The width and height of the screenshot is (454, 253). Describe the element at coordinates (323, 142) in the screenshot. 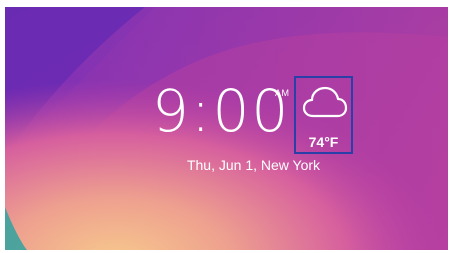

I see `temperature-label: 74°F` at that location.